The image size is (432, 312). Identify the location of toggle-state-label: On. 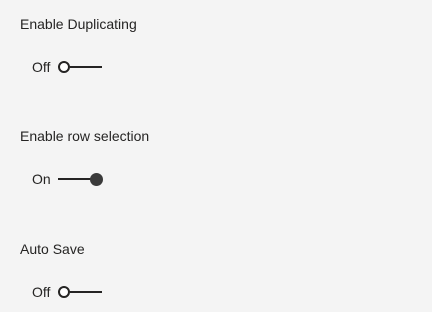
(41, 179).